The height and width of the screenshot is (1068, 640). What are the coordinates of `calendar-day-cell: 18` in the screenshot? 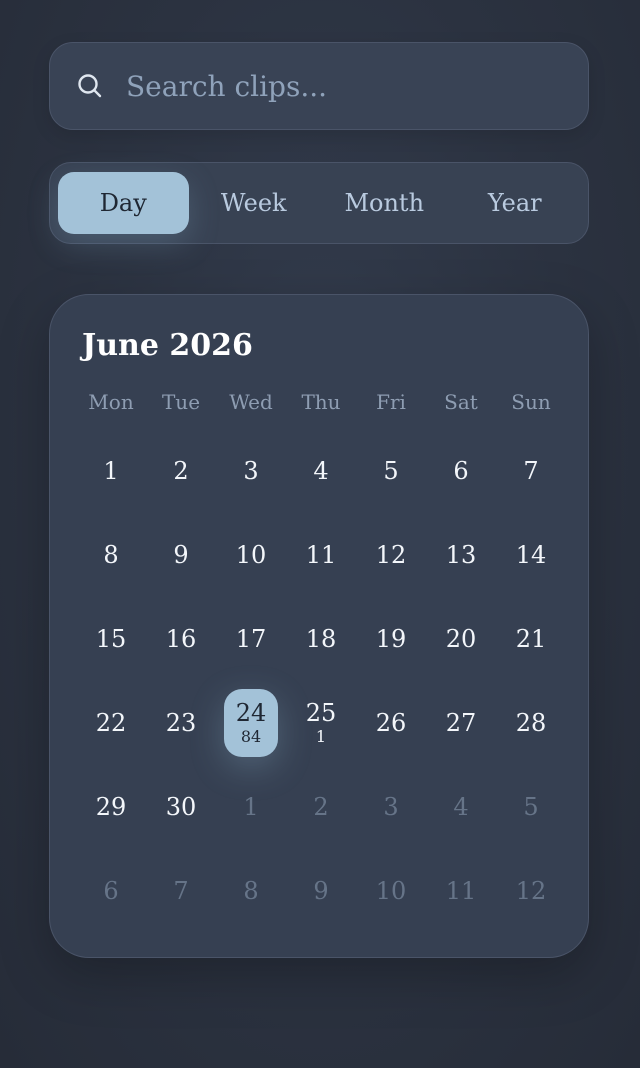 It's located at (321, 639).